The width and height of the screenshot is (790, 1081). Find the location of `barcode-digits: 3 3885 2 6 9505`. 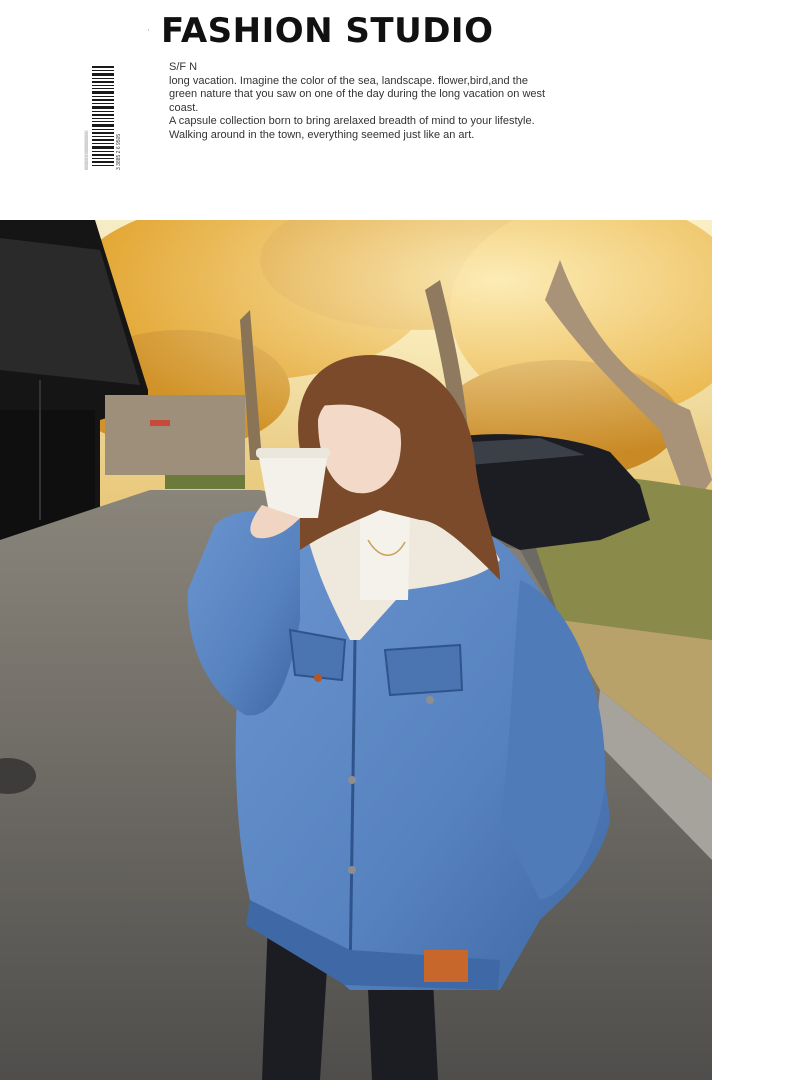

barcode-digits: 3 3885 2 6 9505 is located at coordinates (119, 152).